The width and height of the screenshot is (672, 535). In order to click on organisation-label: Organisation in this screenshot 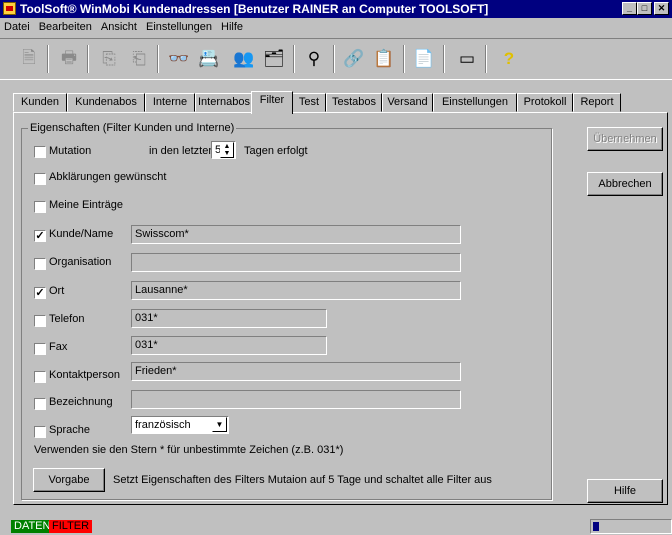, I will do `click(80, 262)`.